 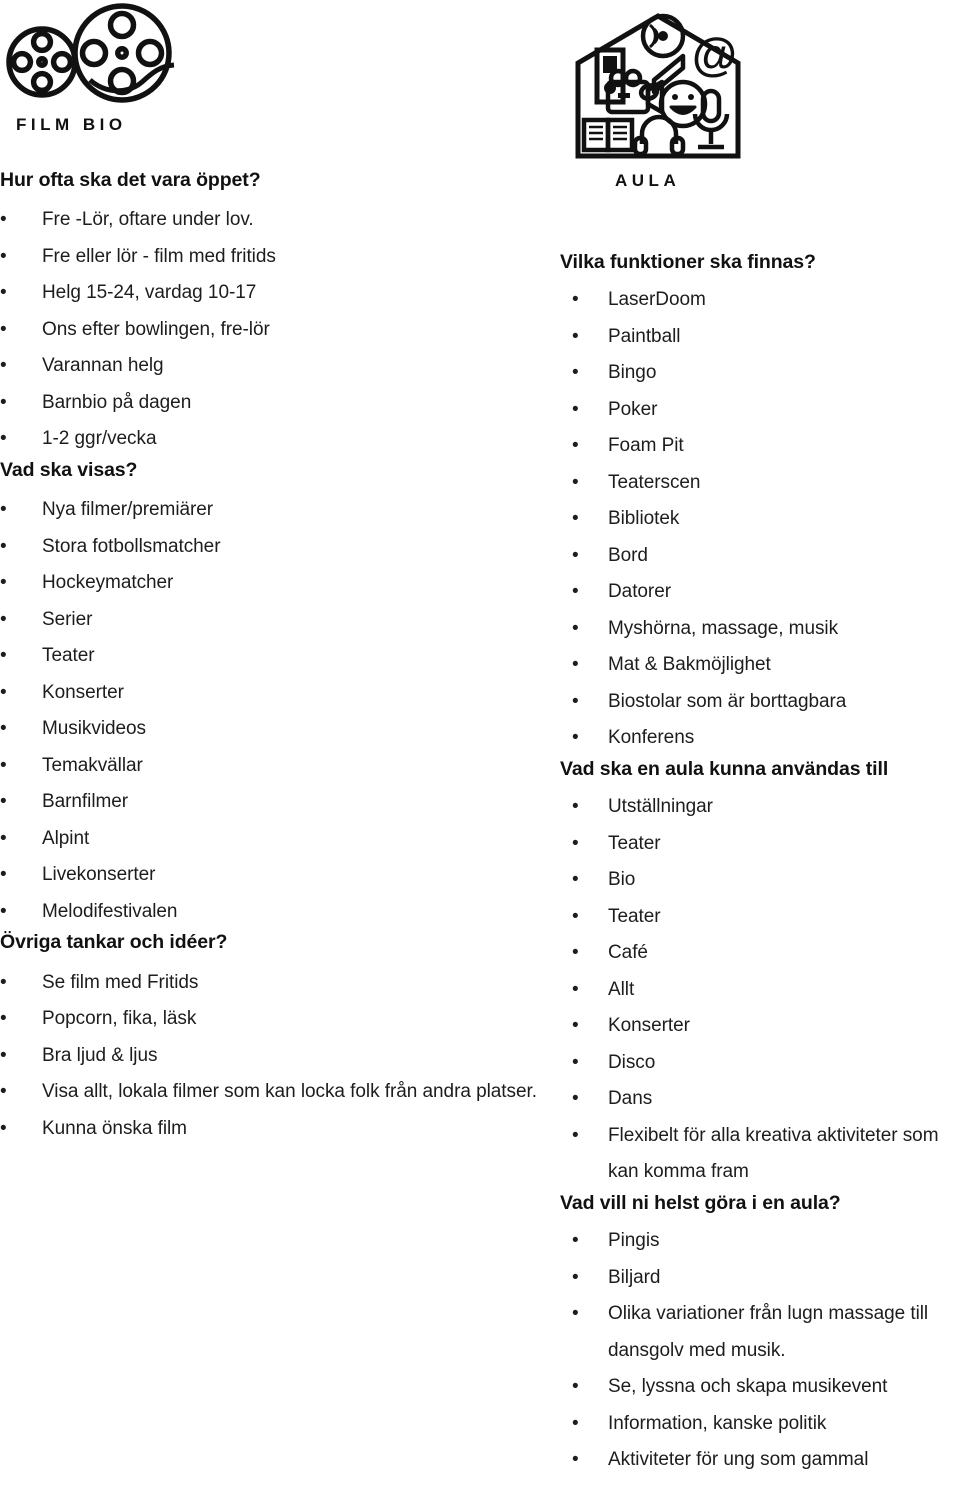 I want to click on list-item: Temakvällar, so click(x=270, y=766).